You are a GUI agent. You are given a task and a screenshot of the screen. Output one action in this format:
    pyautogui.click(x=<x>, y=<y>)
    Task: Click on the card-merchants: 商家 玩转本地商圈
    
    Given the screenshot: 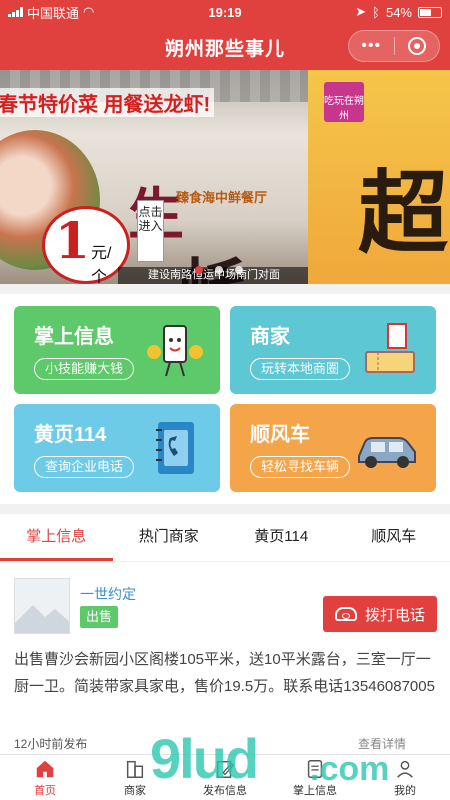 What is the action you would take?
    pyautogui.click(x=333, y=350)
    